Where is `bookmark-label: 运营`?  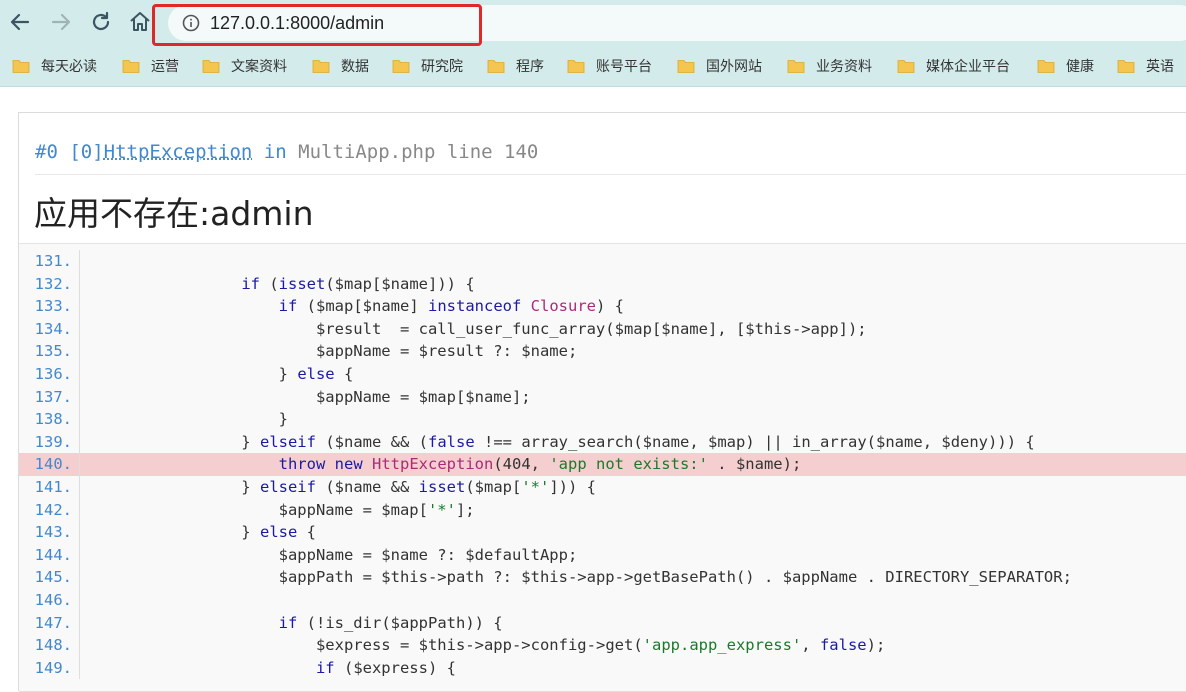 bookmark-label: 运营 is located at coordinates (165, 66).